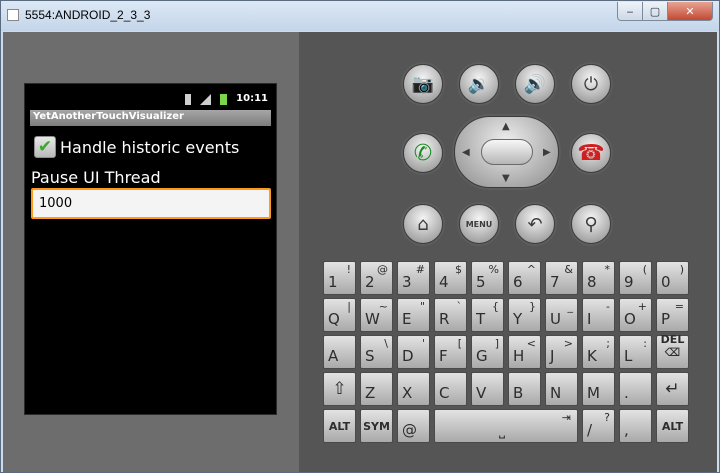  I want to click on key-alt-label: +, so click(642, 306).